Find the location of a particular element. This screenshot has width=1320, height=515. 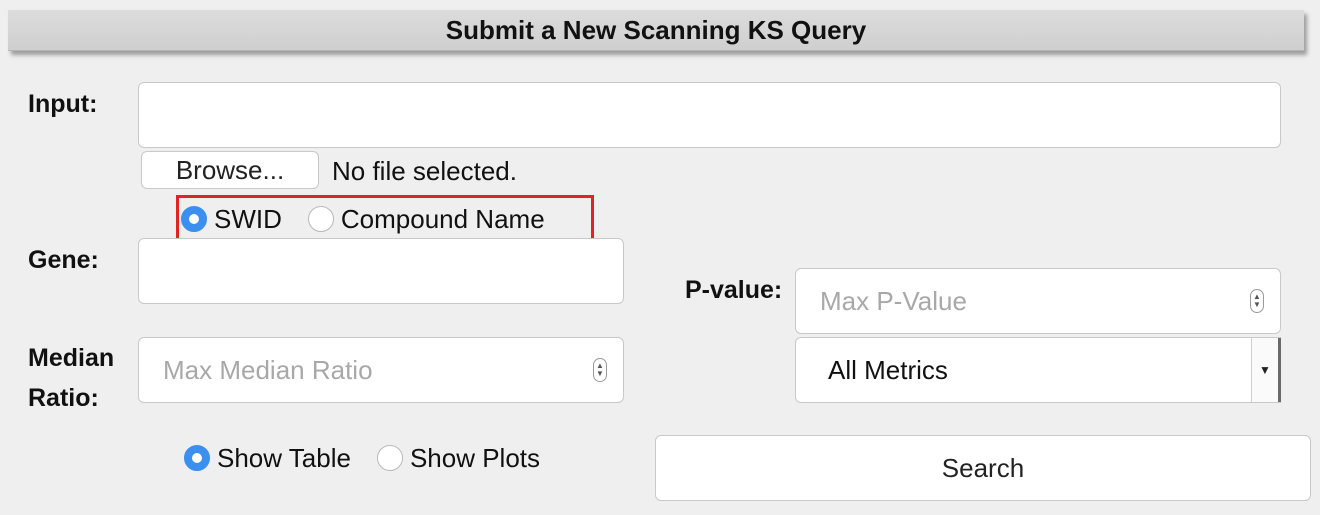

median-spinner-icon: ▲ ▼ is located at coordinates (600, 370).